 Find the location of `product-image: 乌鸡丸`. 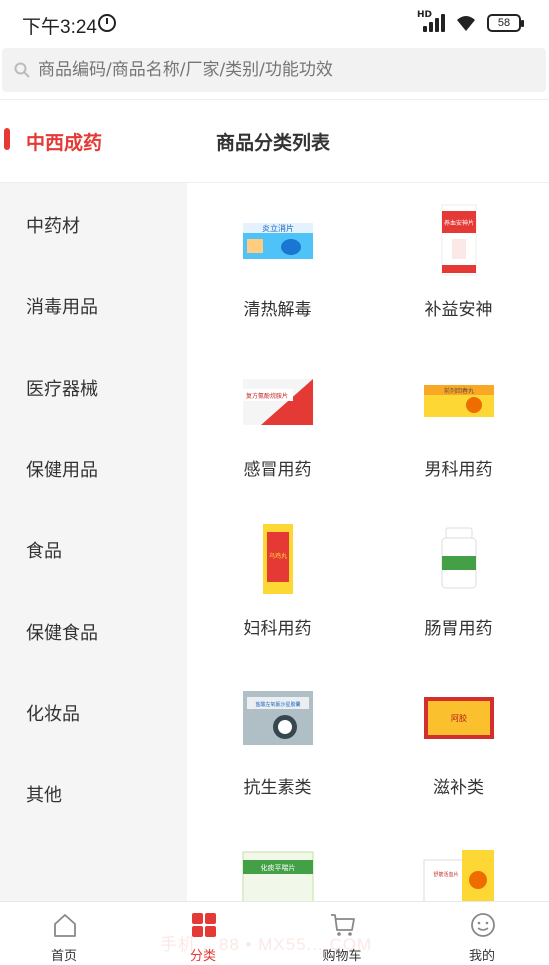

product-image: 乌鸡丸 is located at coordinates (278, 559).